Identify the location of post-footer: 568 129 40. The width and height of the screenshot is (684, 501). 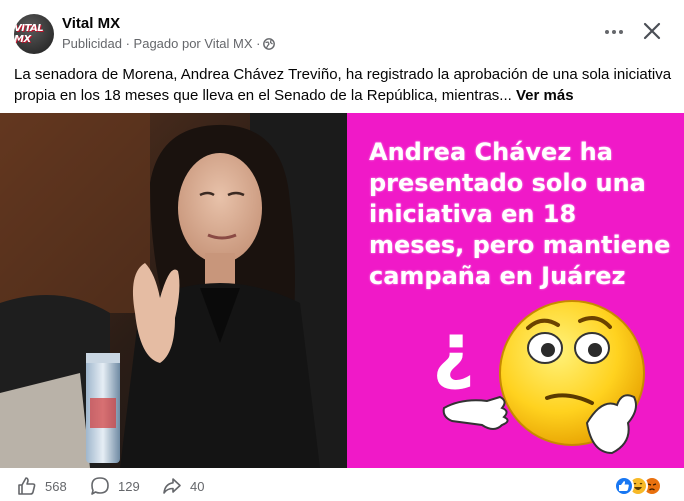
(342, 485).